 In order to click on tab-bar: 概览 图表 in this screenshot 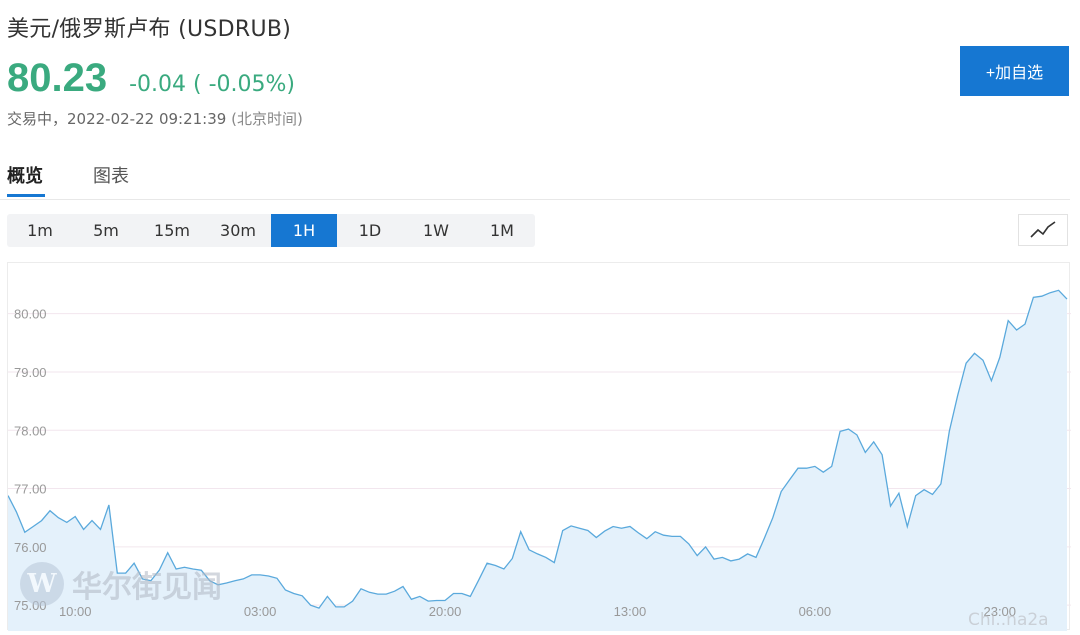, I will do `click(535, 175)`.